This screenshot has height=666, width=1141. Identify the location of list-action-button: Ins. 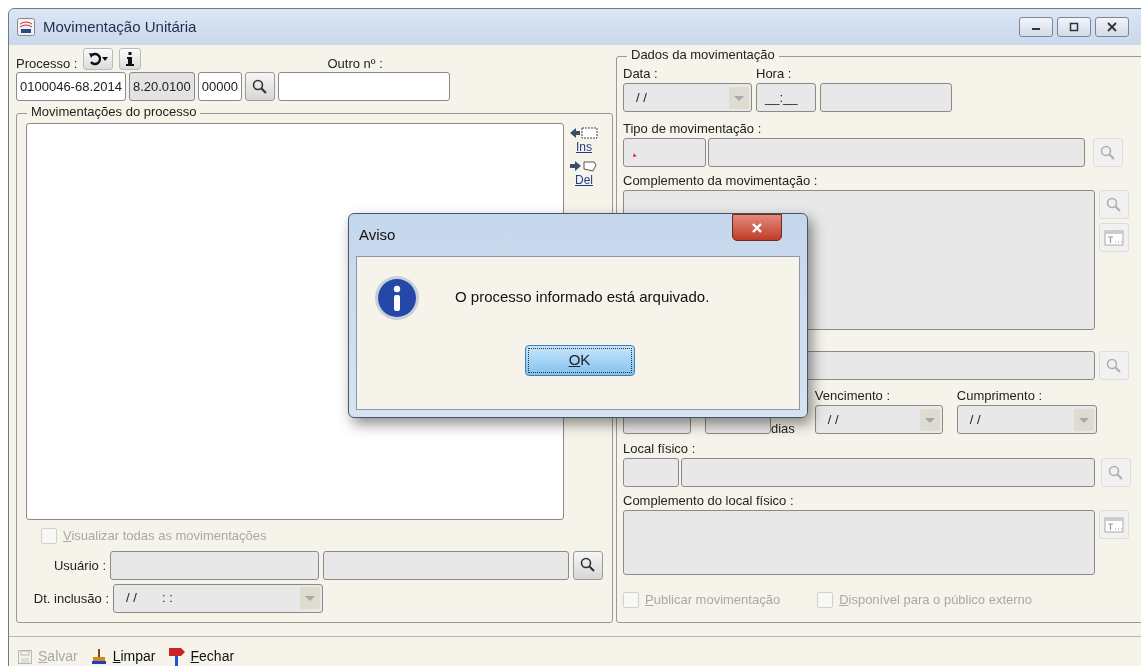
(584, 140).